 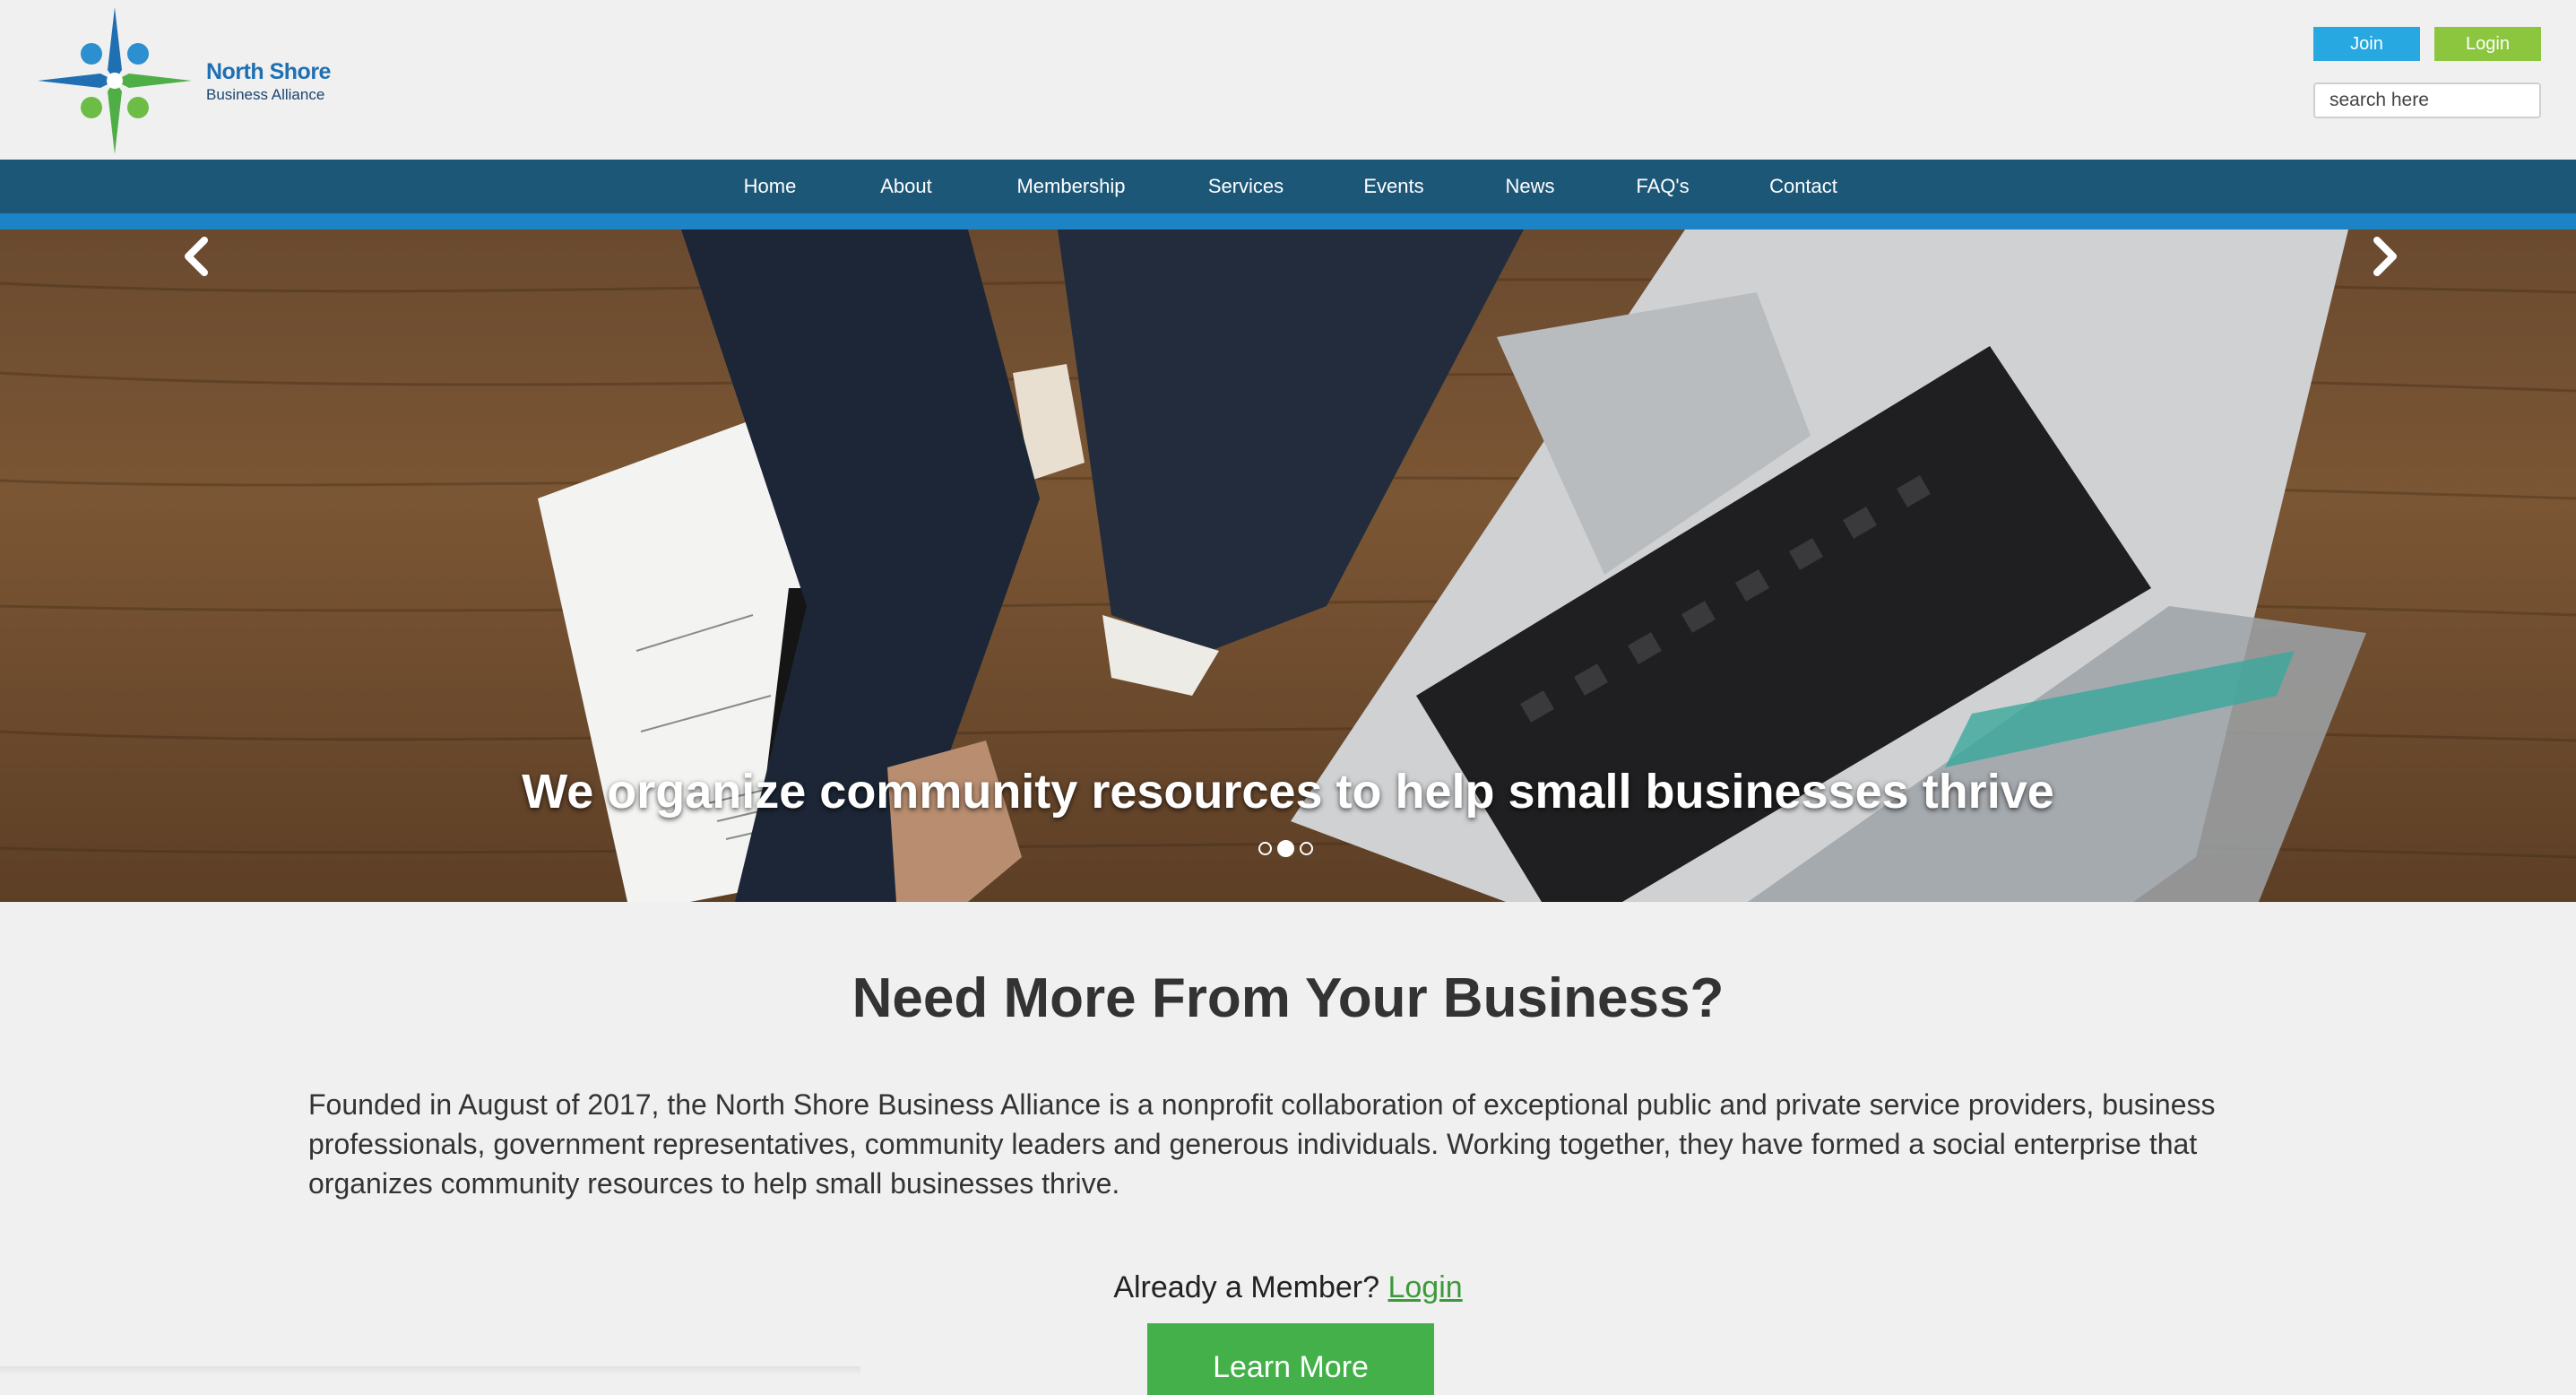 I want to click on carousel-next-icon, so click(x=2384, y=256).